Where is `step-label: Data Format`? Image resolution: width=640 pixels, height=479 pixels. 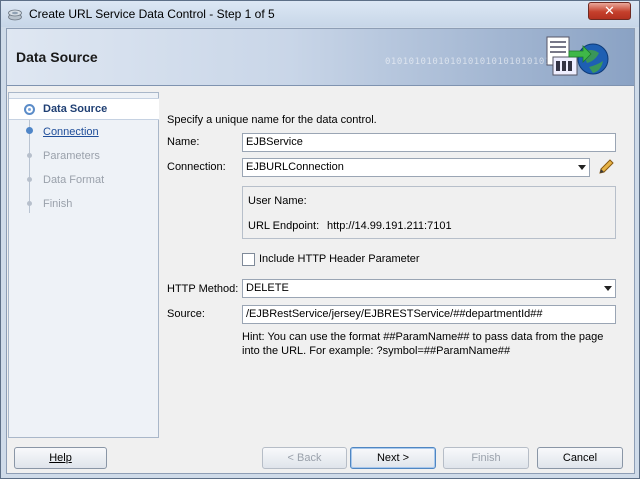
step-label: Data Format is located at coordinates (74, 180).